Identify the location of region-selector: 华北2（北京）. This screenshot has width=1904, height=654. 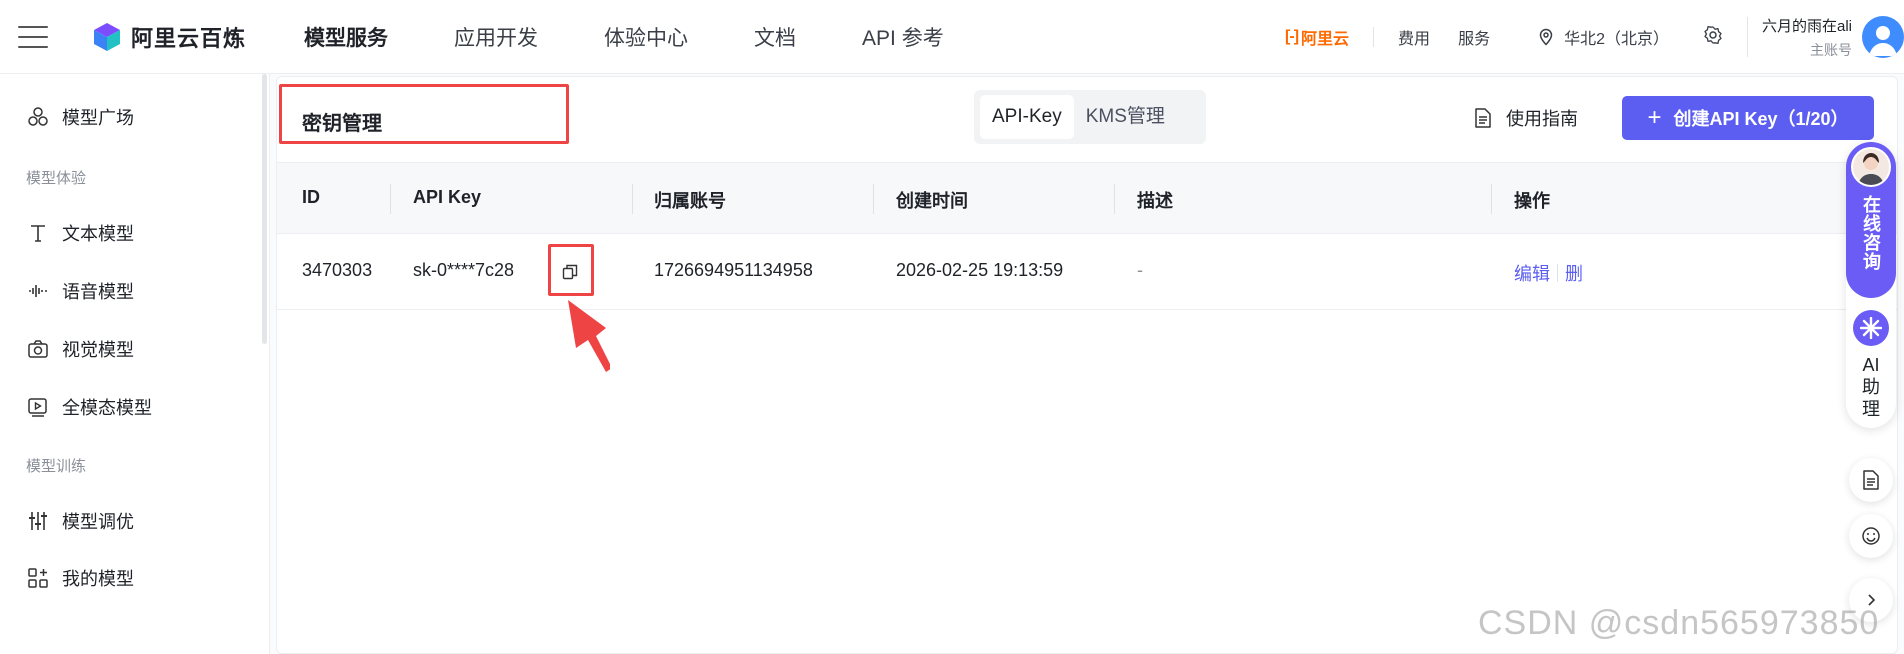
(1603, 37).